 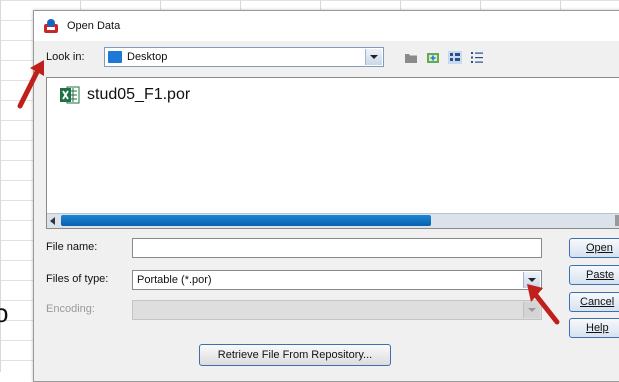 I want to click on annotation-arrow-files-of-type, so click(x=543, y=304).